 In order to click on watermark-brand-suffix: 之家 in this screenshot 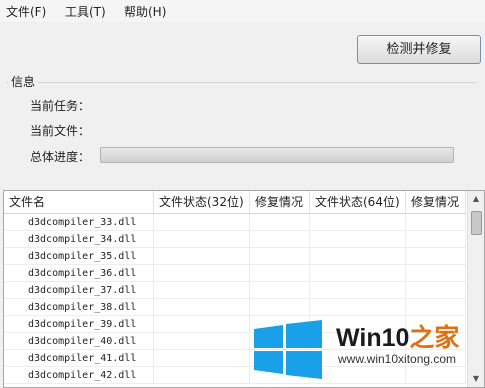, I will do `click(434, 338)`.